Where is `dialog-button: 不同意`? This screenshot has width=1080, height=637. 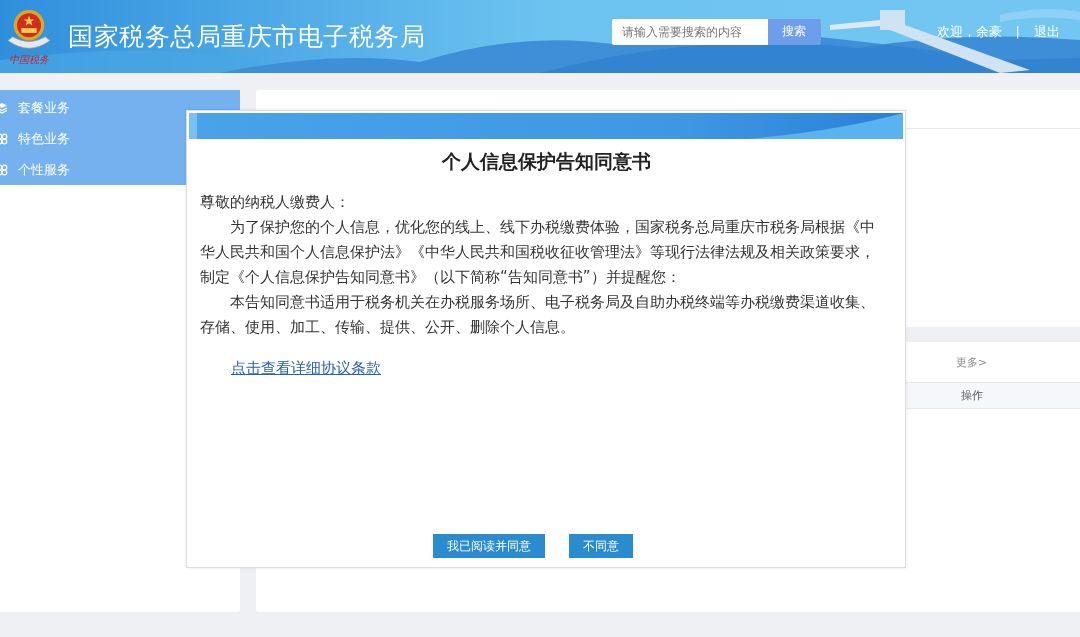 dialog-button: 不同意 is located at coordinates (601, 546).